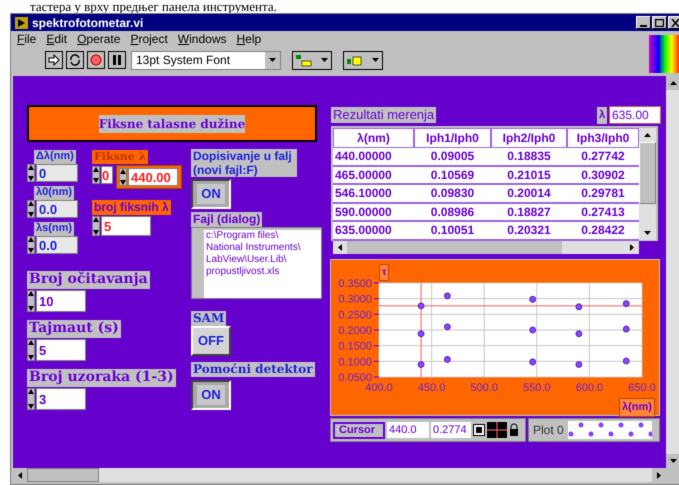  What do you see at coordinates (373, 194) in the screenshot?
I see `table-cell: 546.10000` at bounding box center [373, 194].